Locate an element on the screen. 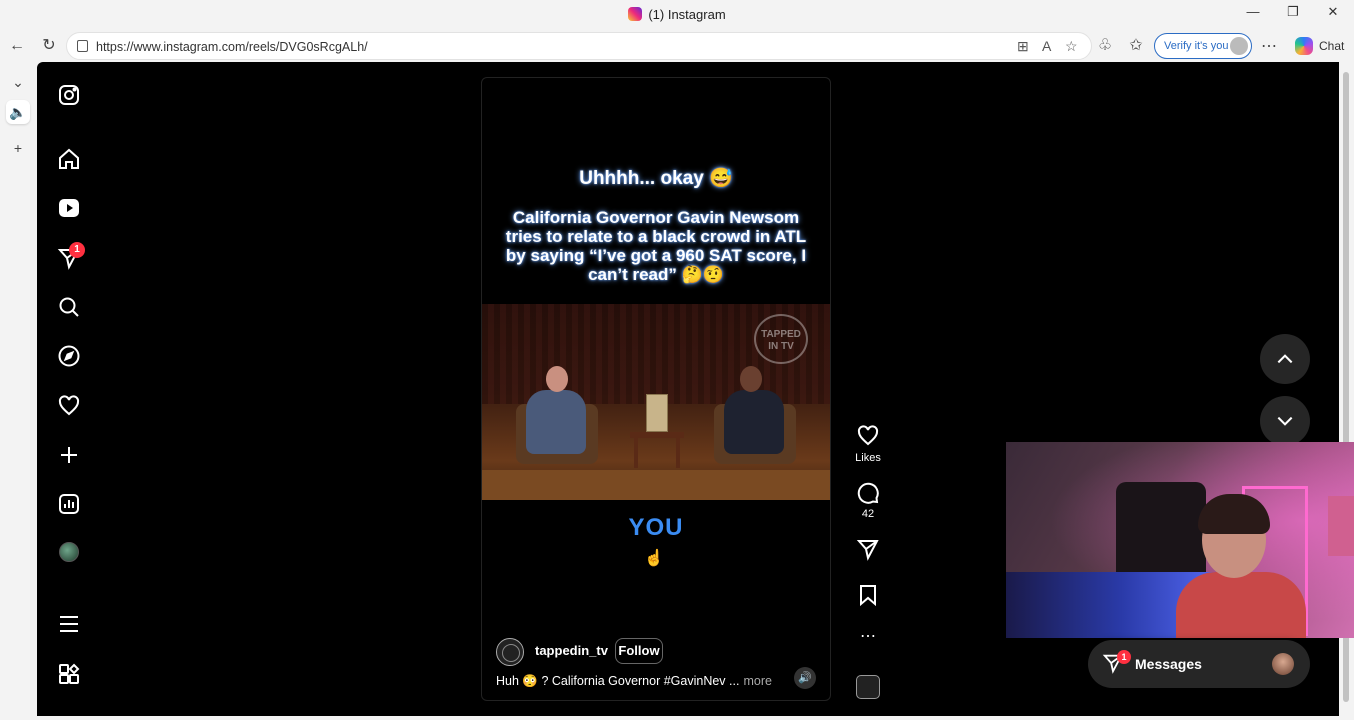 This screenshot has width=1354, height=720. new-tab-plus-icon: + is located at coordinates (18, 148).